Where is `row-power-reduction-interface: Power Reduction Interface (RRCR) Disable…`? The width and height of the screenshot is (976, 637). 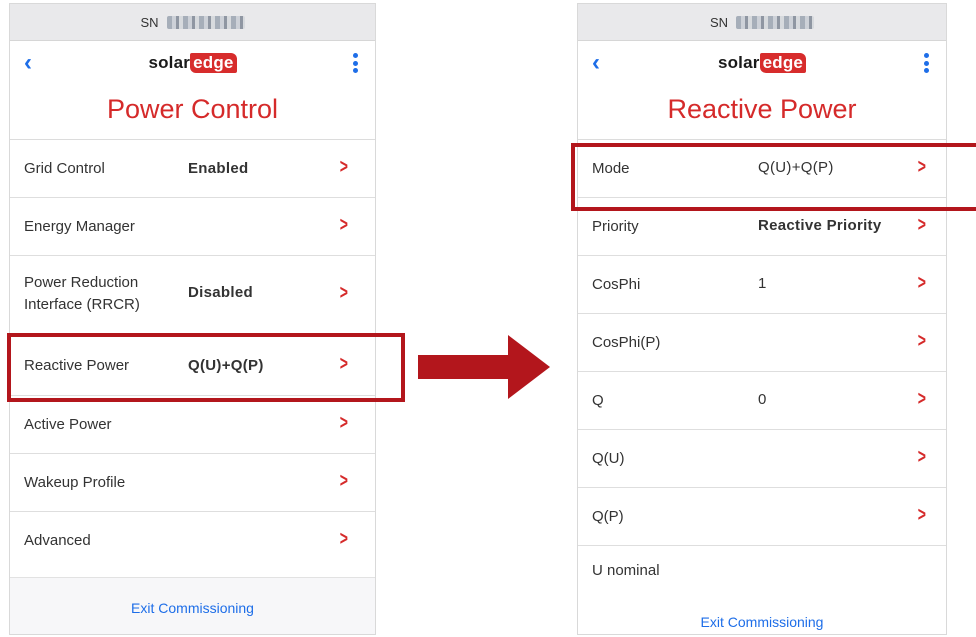 row-power-reduction-interface: Power Reduction Interface (RRCR) Disable… is located at coordinates (192, 295).